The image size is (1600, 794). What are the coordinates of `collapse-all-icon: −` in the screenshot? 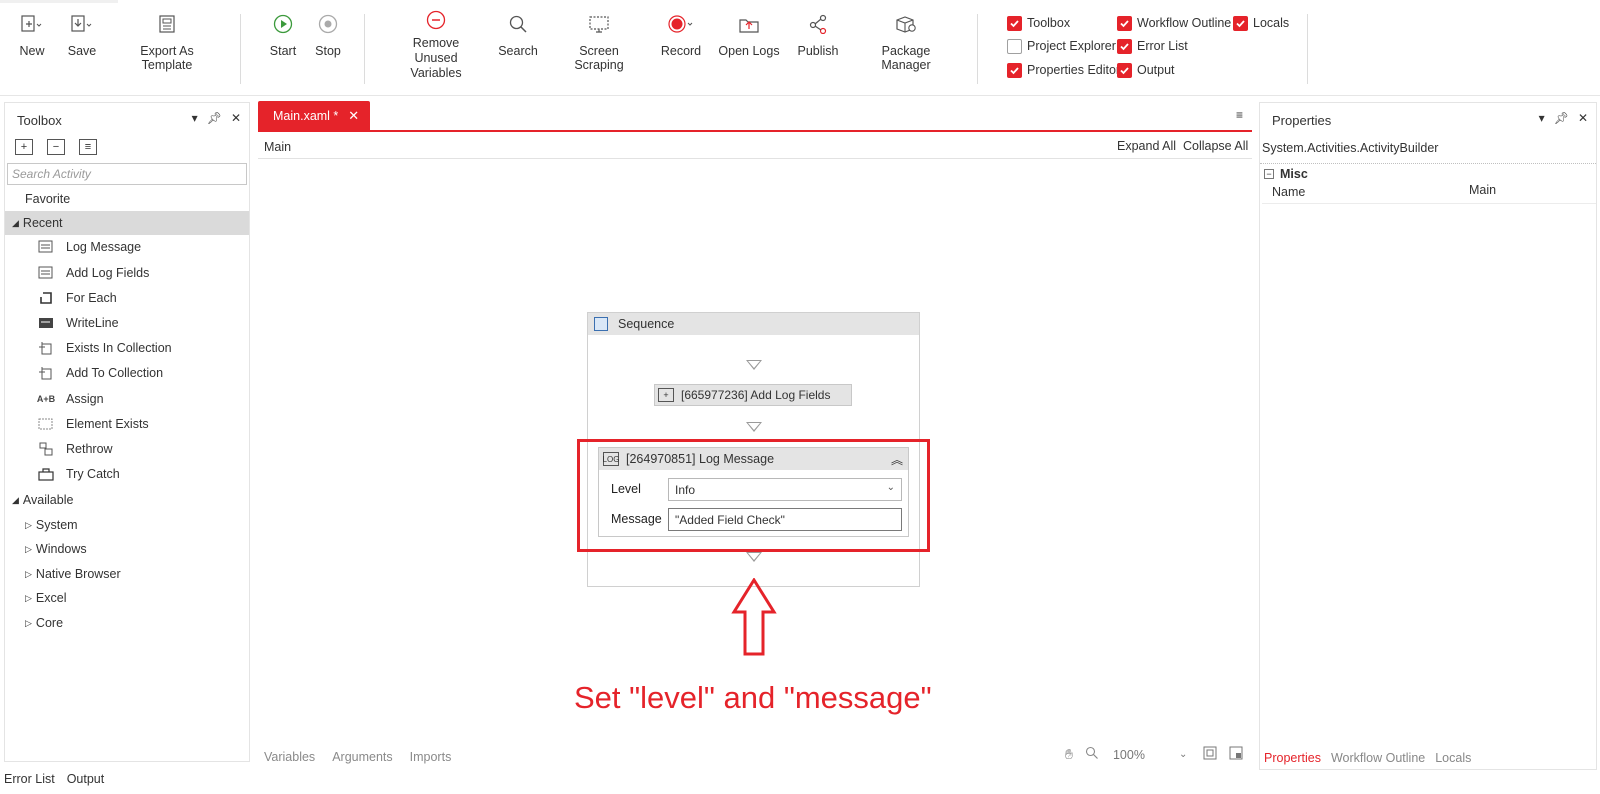 It's located at (56, 147).